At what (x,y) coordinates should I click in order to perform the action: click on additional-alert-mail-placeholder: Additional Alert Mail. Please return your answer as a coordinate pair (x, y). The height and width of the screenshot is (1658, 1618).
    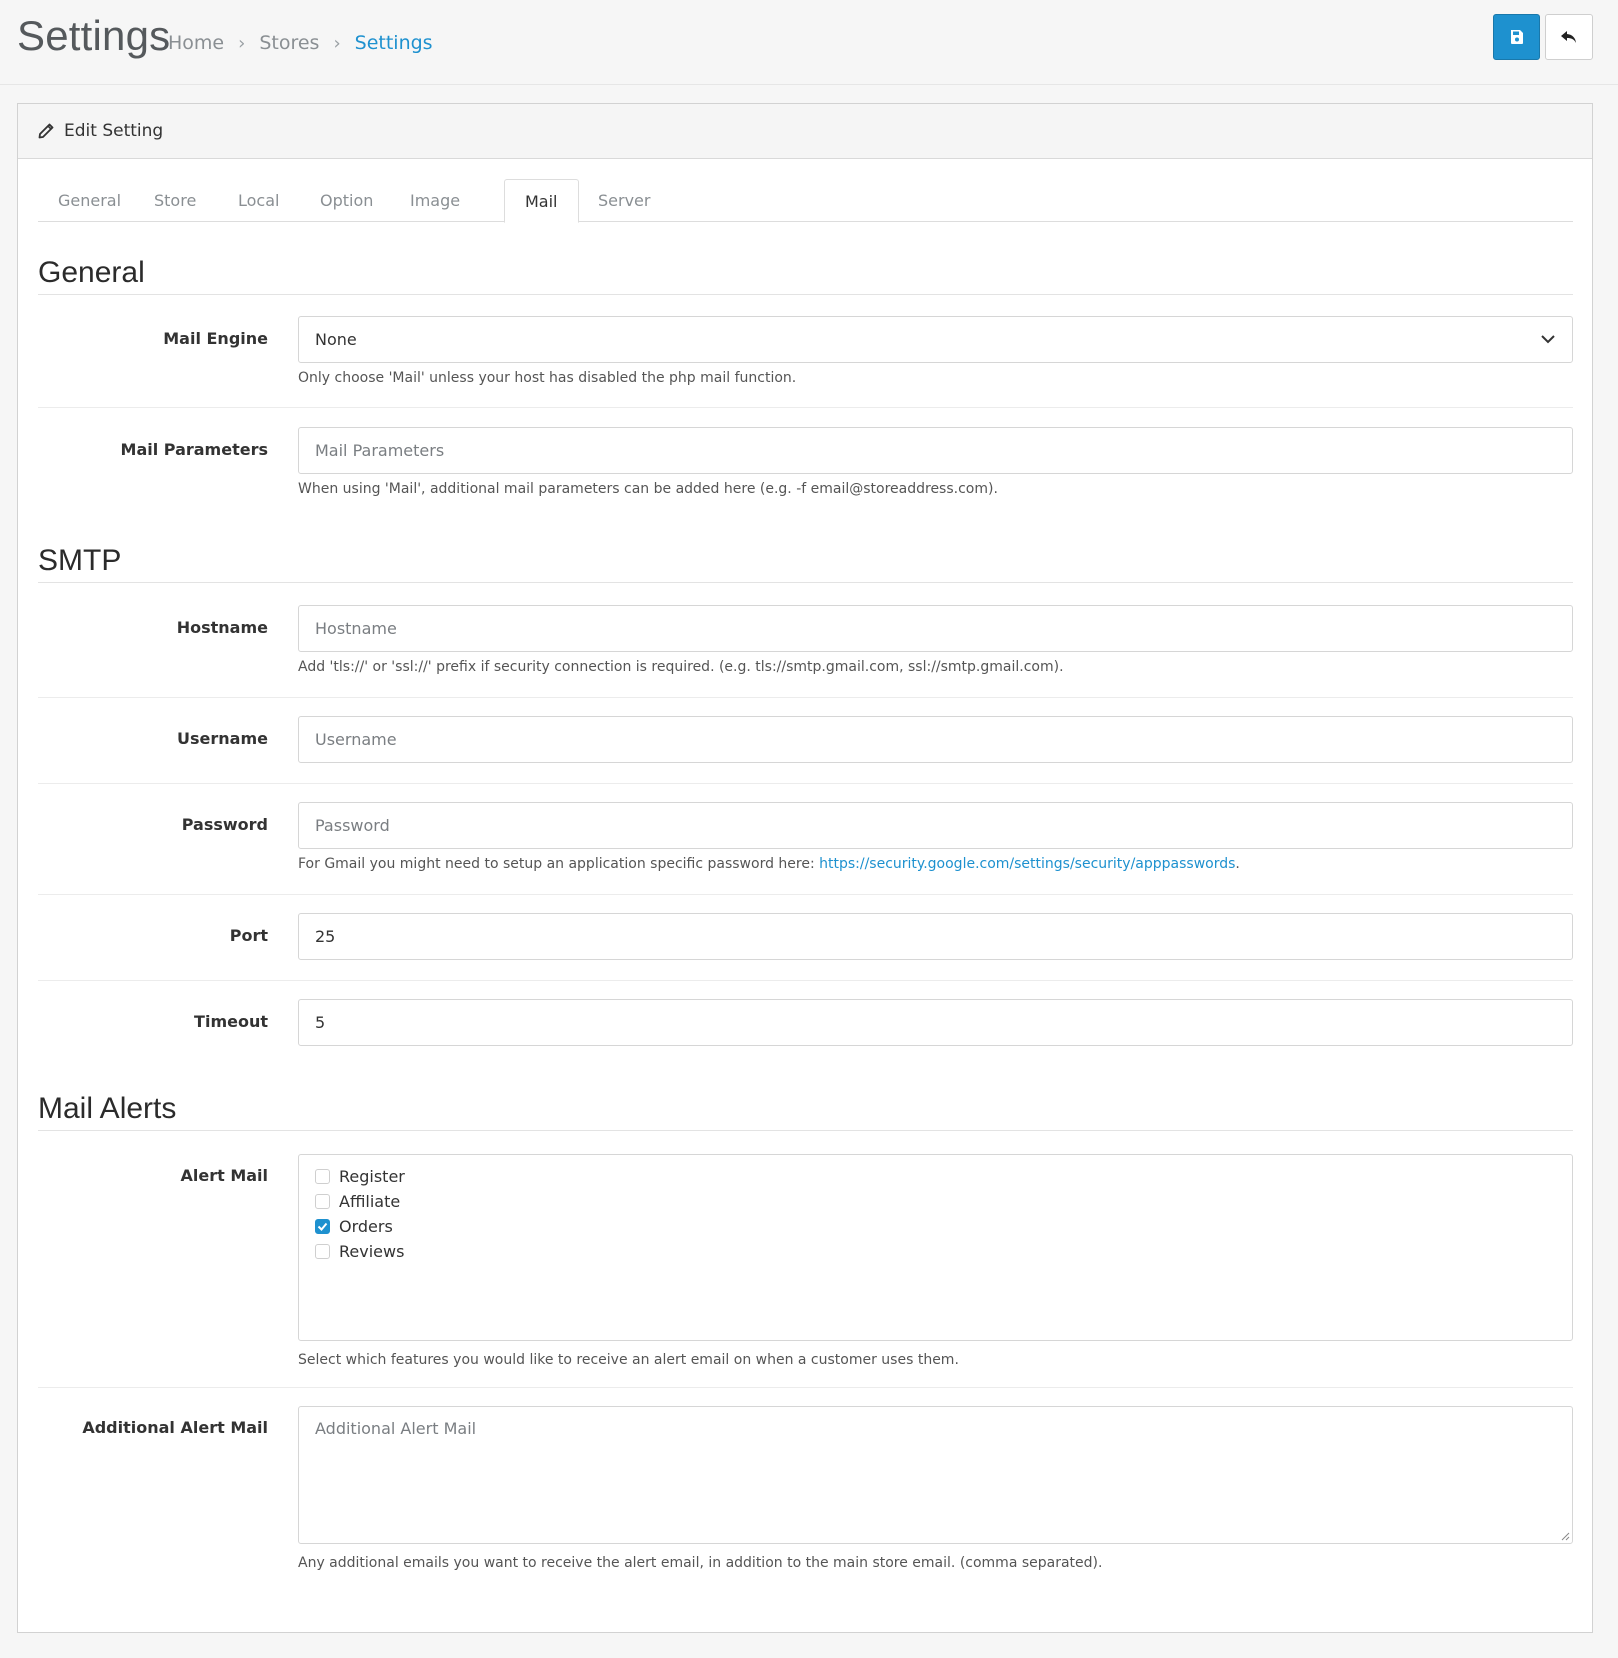
    Looking at the image, I should click on (396, 1428).